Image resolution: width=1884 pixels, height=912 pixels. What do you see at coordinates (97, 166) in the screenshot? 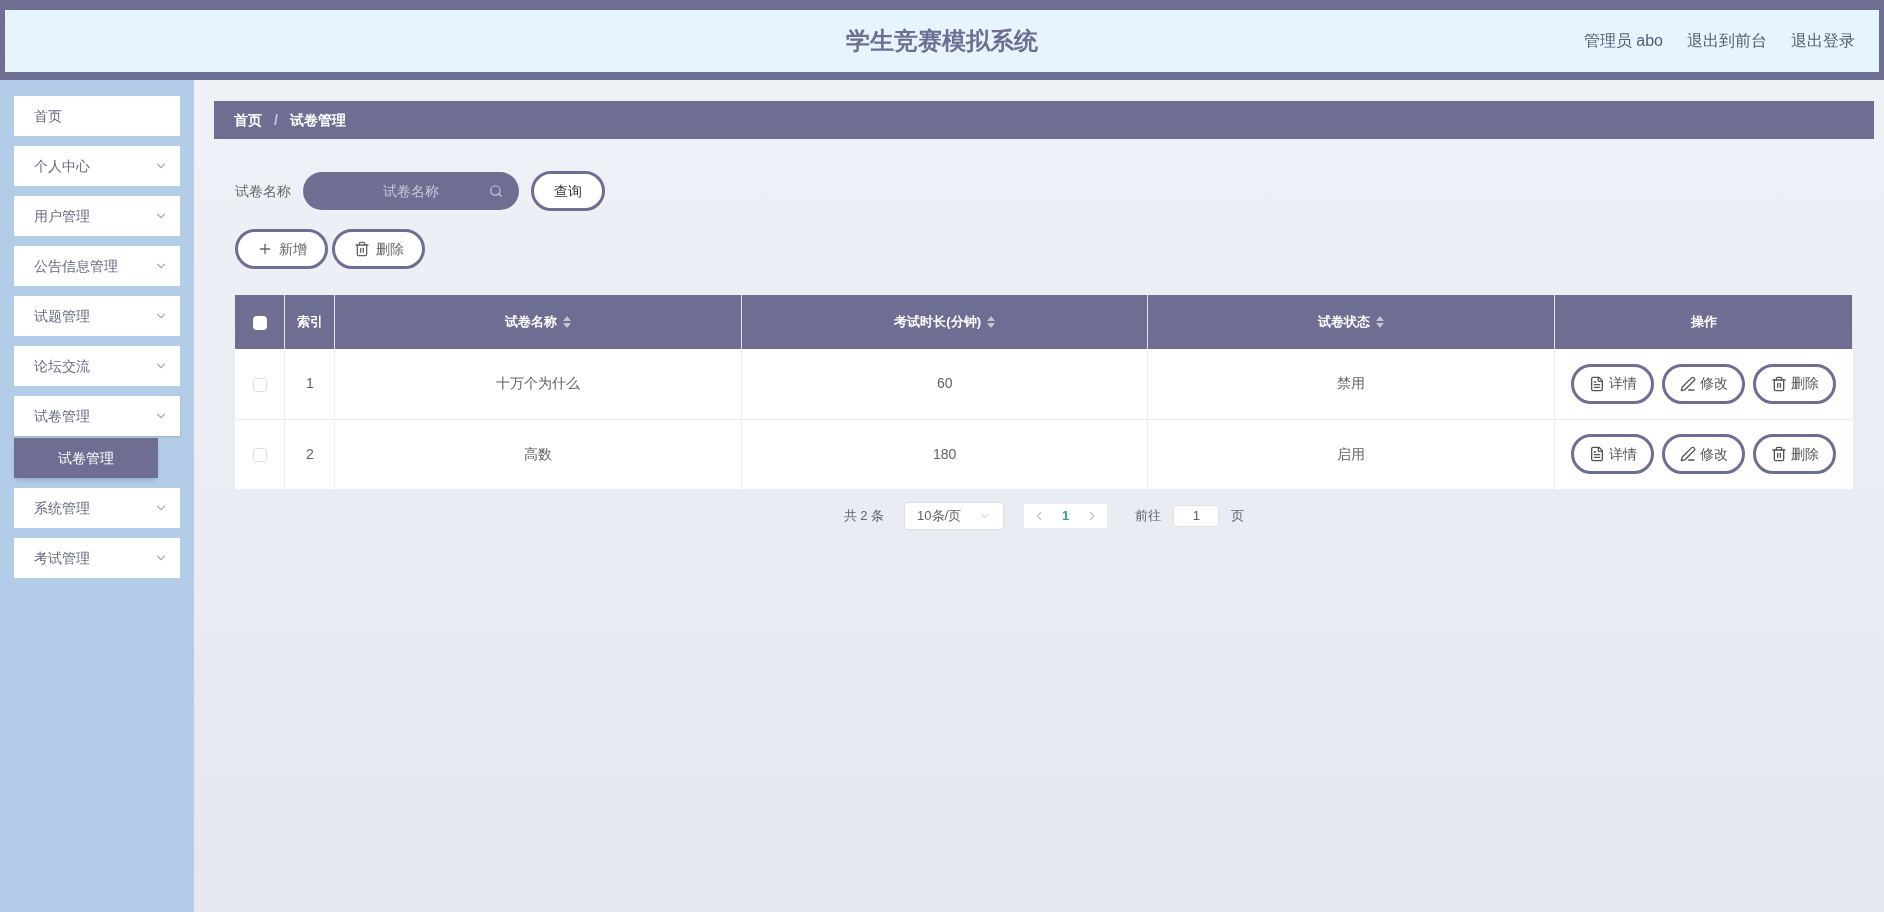
I see `sidebar-item: 个人中心` at bounding box center [97, 166].